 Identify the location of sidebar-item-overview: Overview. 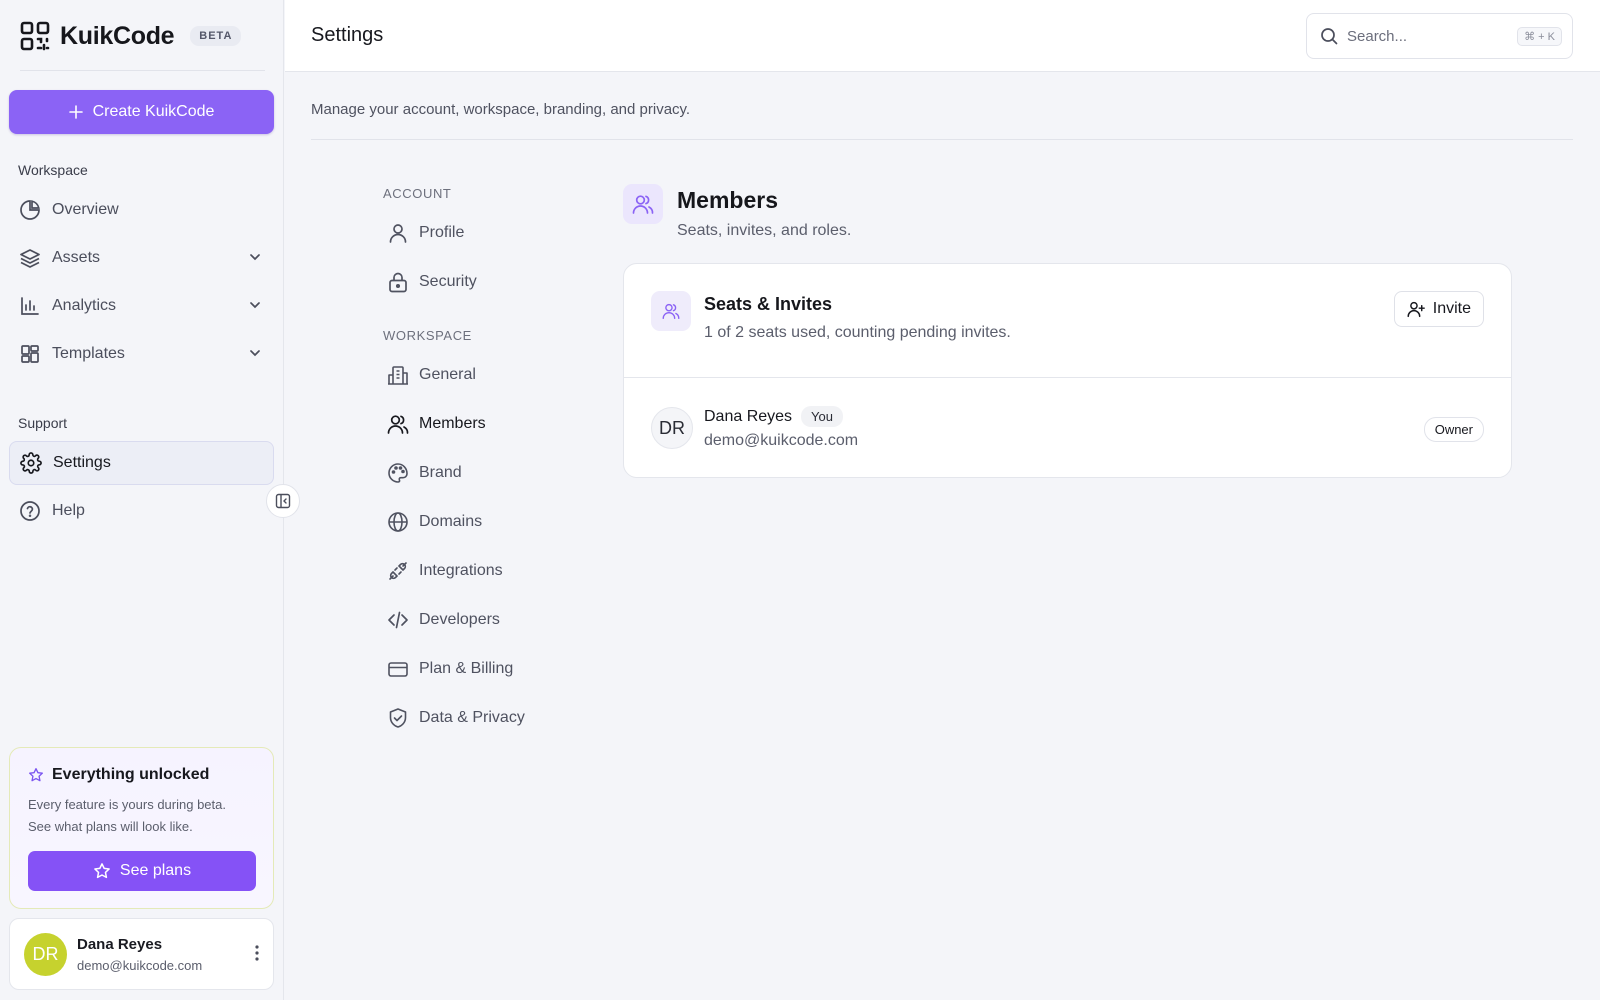
(141, 210).